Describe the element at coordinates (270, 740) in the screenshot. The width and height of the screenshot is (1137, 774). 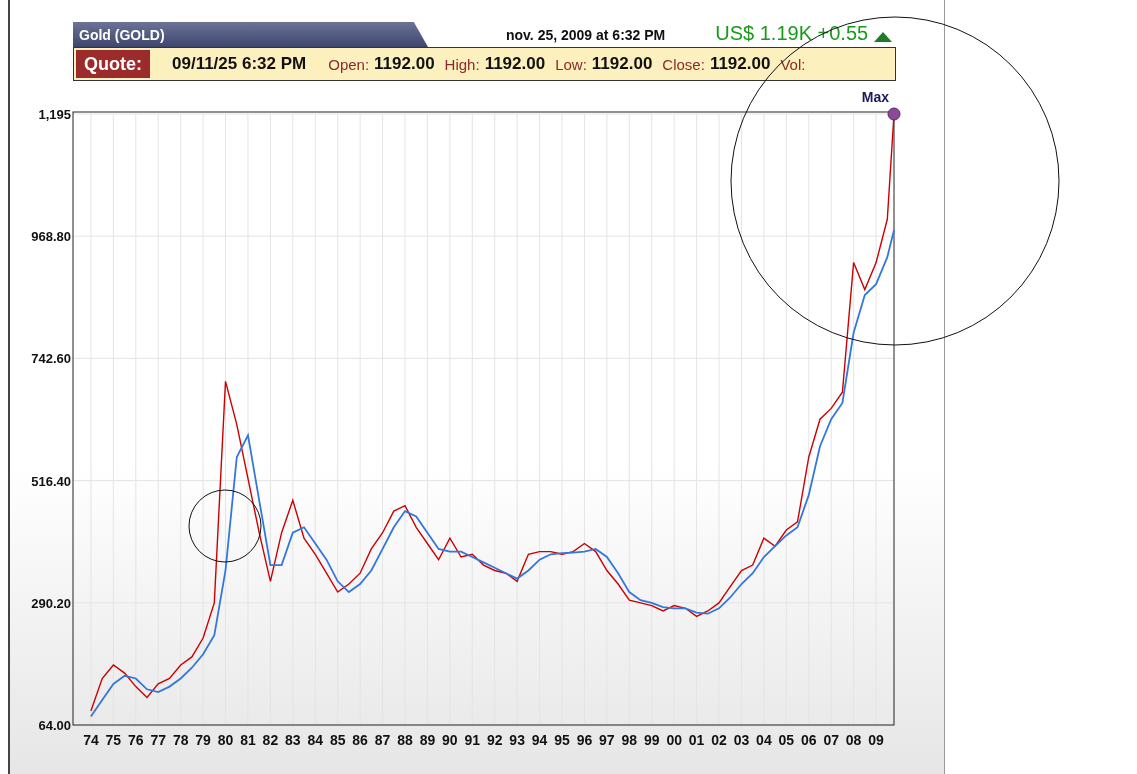
I see `x-tick-label: 82` at that location.